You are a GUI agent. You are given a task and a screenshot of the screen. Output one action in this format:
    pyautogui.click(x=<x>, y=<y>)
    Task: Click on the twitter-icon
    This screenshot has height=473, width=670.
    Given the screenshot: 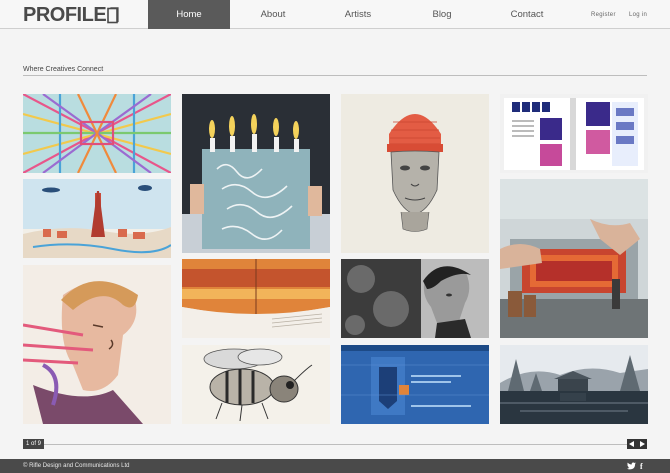 What is the action you would take?
    pyautogui.click(x=631, y=466)
    